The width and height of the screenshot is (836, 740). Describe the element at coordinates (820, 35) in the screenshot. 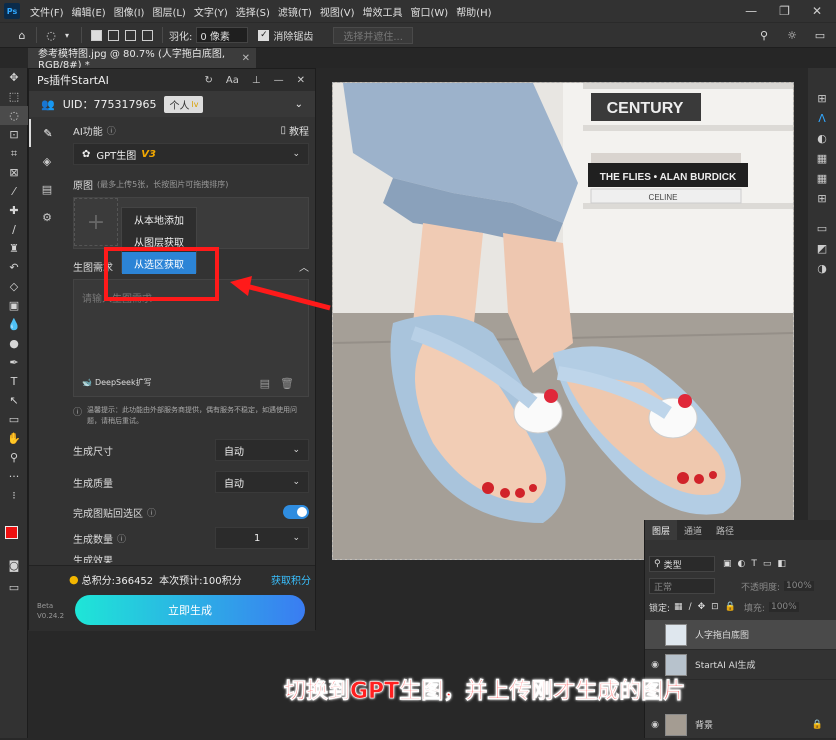

I see `workspace-icon: ▭` at that location.